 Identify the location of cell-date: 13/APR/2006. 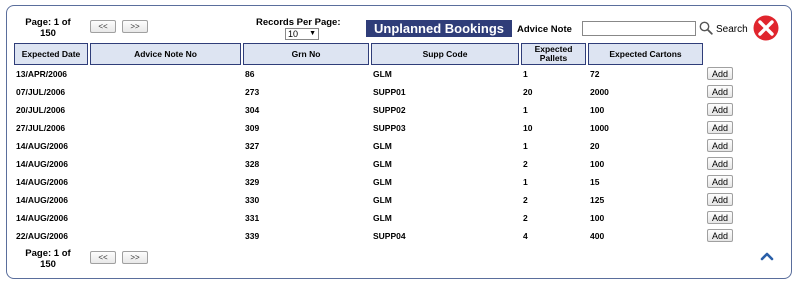
(42, 74).